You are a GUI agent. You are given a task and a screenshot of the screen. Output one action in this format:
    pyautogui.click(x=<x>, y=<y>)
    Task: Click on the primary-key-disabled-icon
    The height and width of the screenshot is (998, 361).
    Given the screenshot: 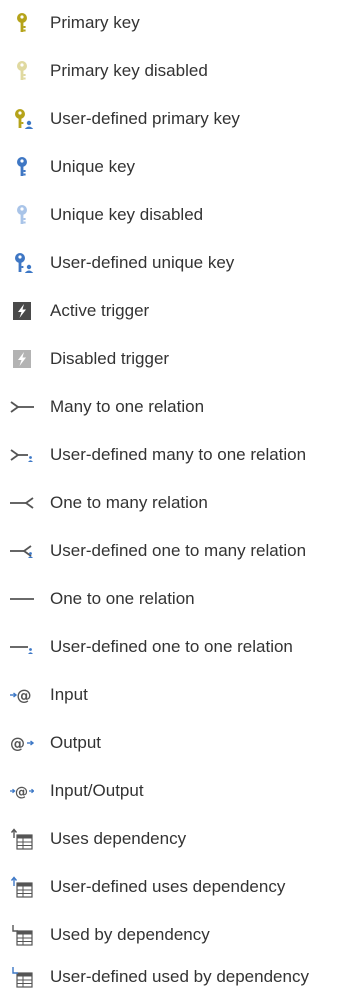 What is the action you would take?
    pyautogui.click(x=22, y=70)
    